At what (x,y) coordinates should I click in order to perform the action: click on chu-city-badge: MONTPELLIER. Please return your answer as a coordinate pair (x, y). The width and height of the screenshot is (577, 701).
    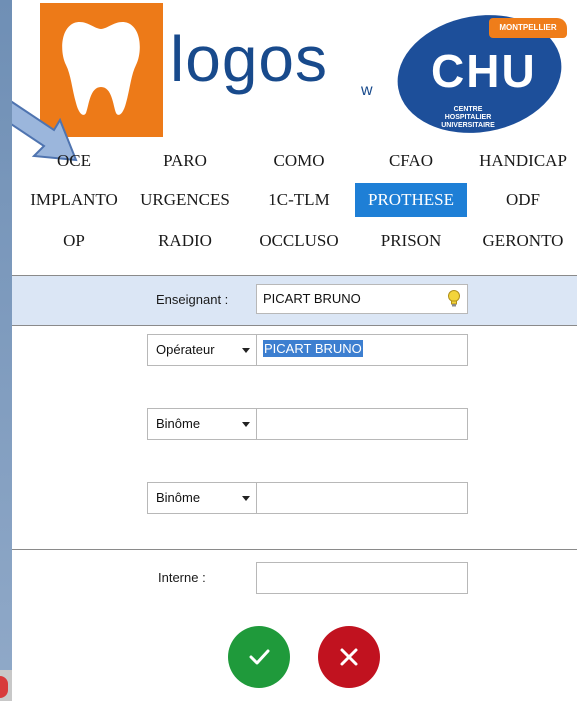
    Looking at the image, I should click on (528, 28).